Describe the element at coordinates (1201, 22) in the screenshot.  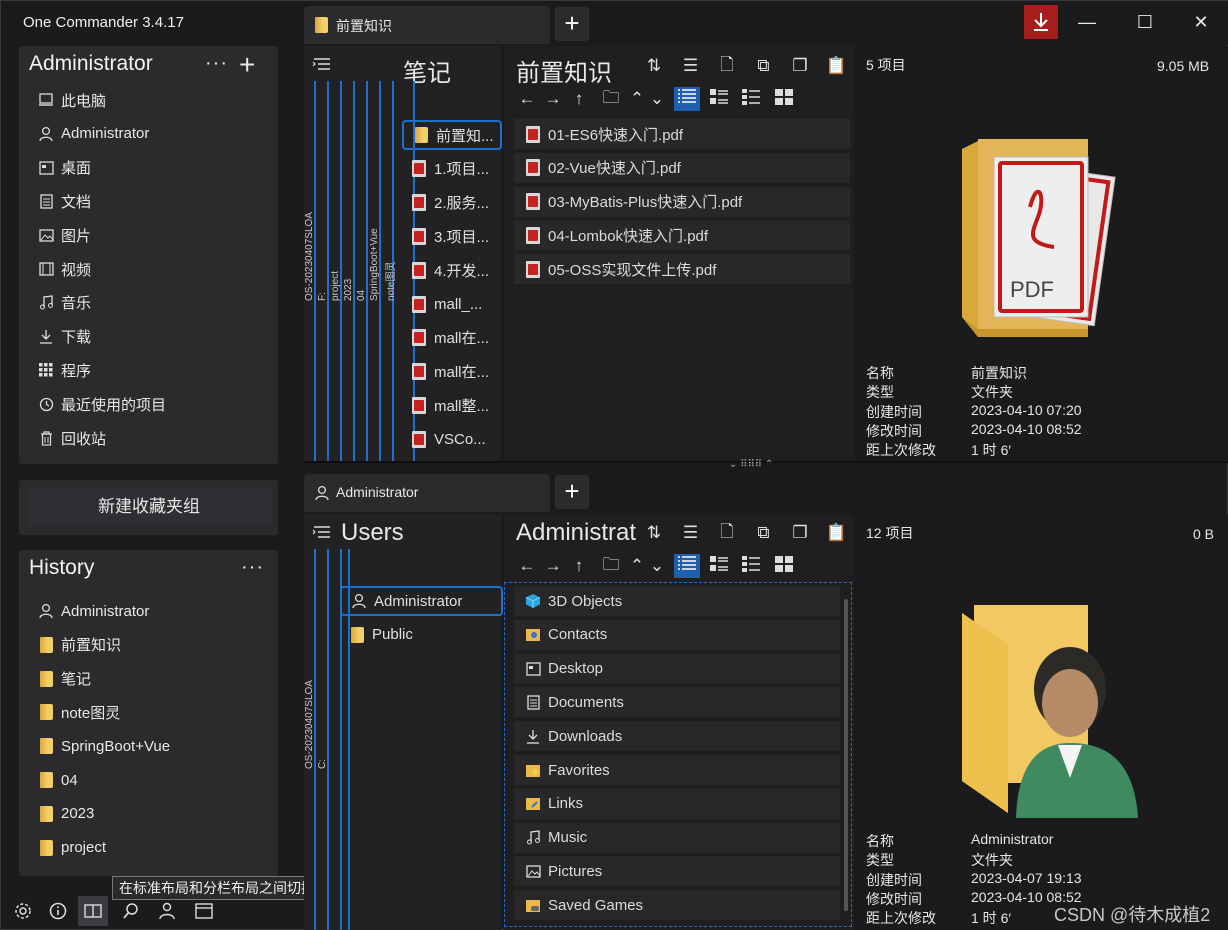
I see `close-button: ✕` at that location.